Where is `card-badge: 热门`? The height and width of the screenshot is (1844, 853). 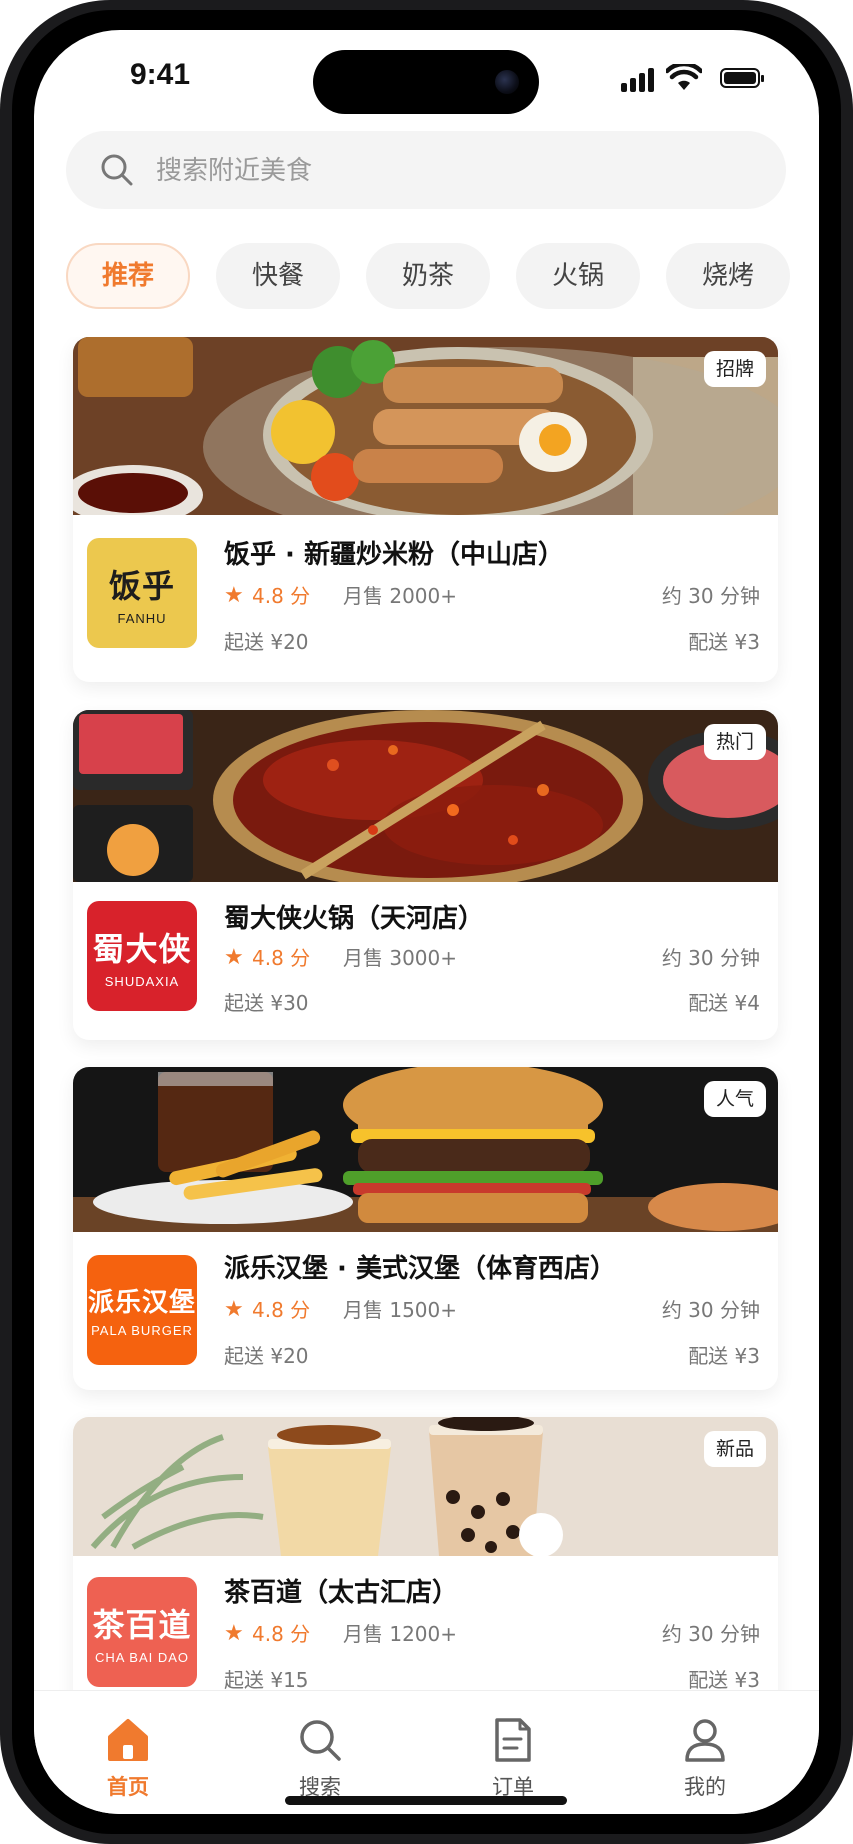
card-badge: 热门 is located at coordinates (734, 742).